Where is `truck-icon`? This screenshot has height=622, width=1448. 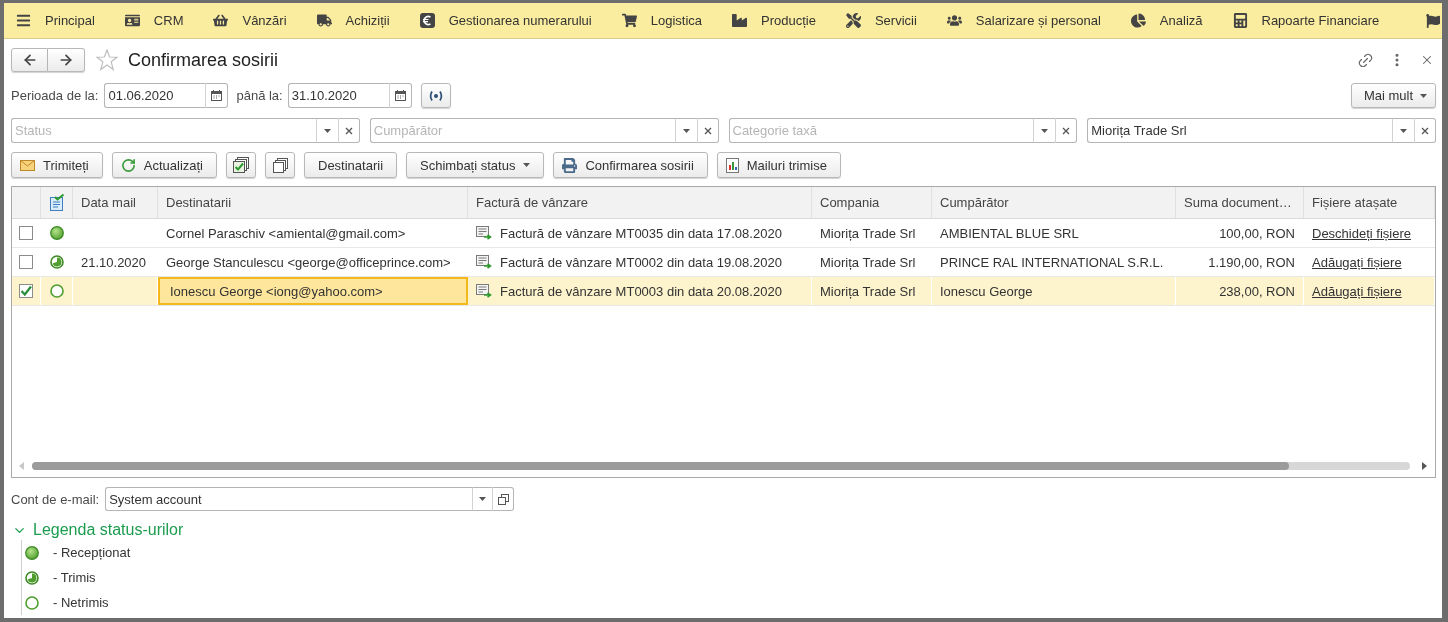 truck-icon is located at coordinates (324, 20).